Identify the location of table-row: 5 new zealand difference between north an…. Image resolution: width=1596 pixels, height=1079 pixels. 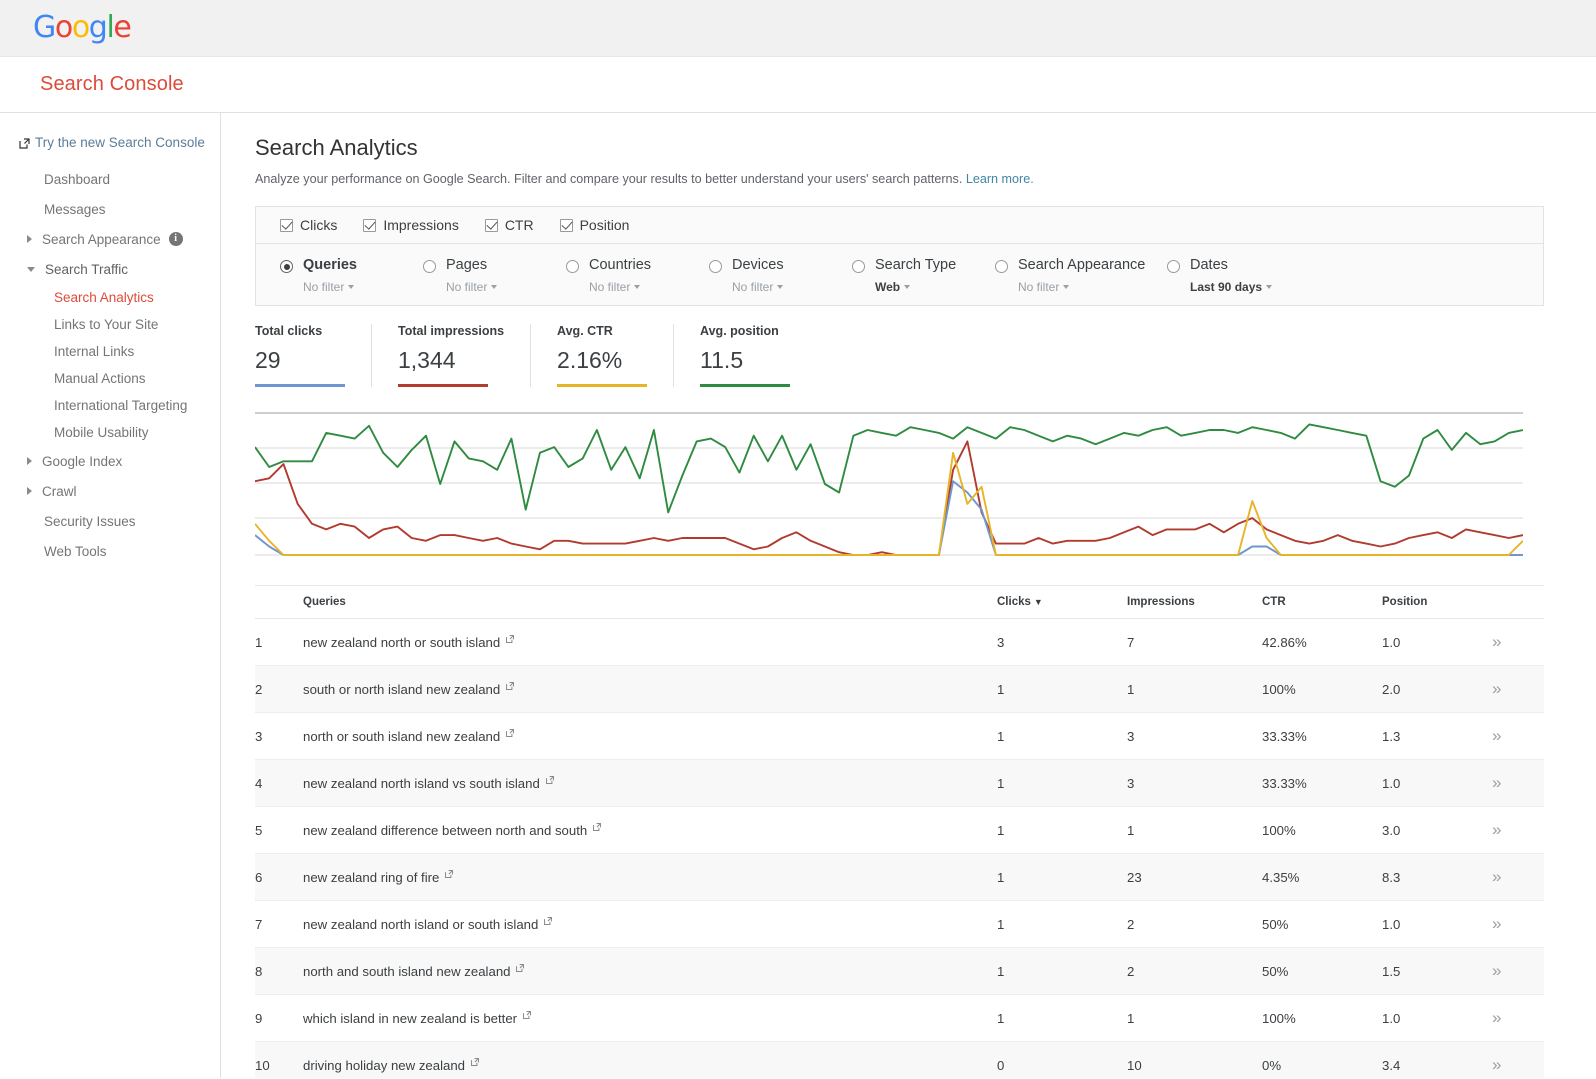
(899, 830).